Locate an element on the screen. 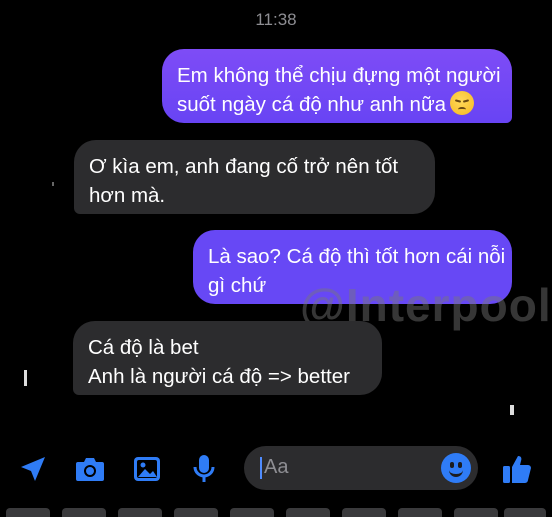  message-line: Anh là người cá độ => better is located at coordinates (219, 376).